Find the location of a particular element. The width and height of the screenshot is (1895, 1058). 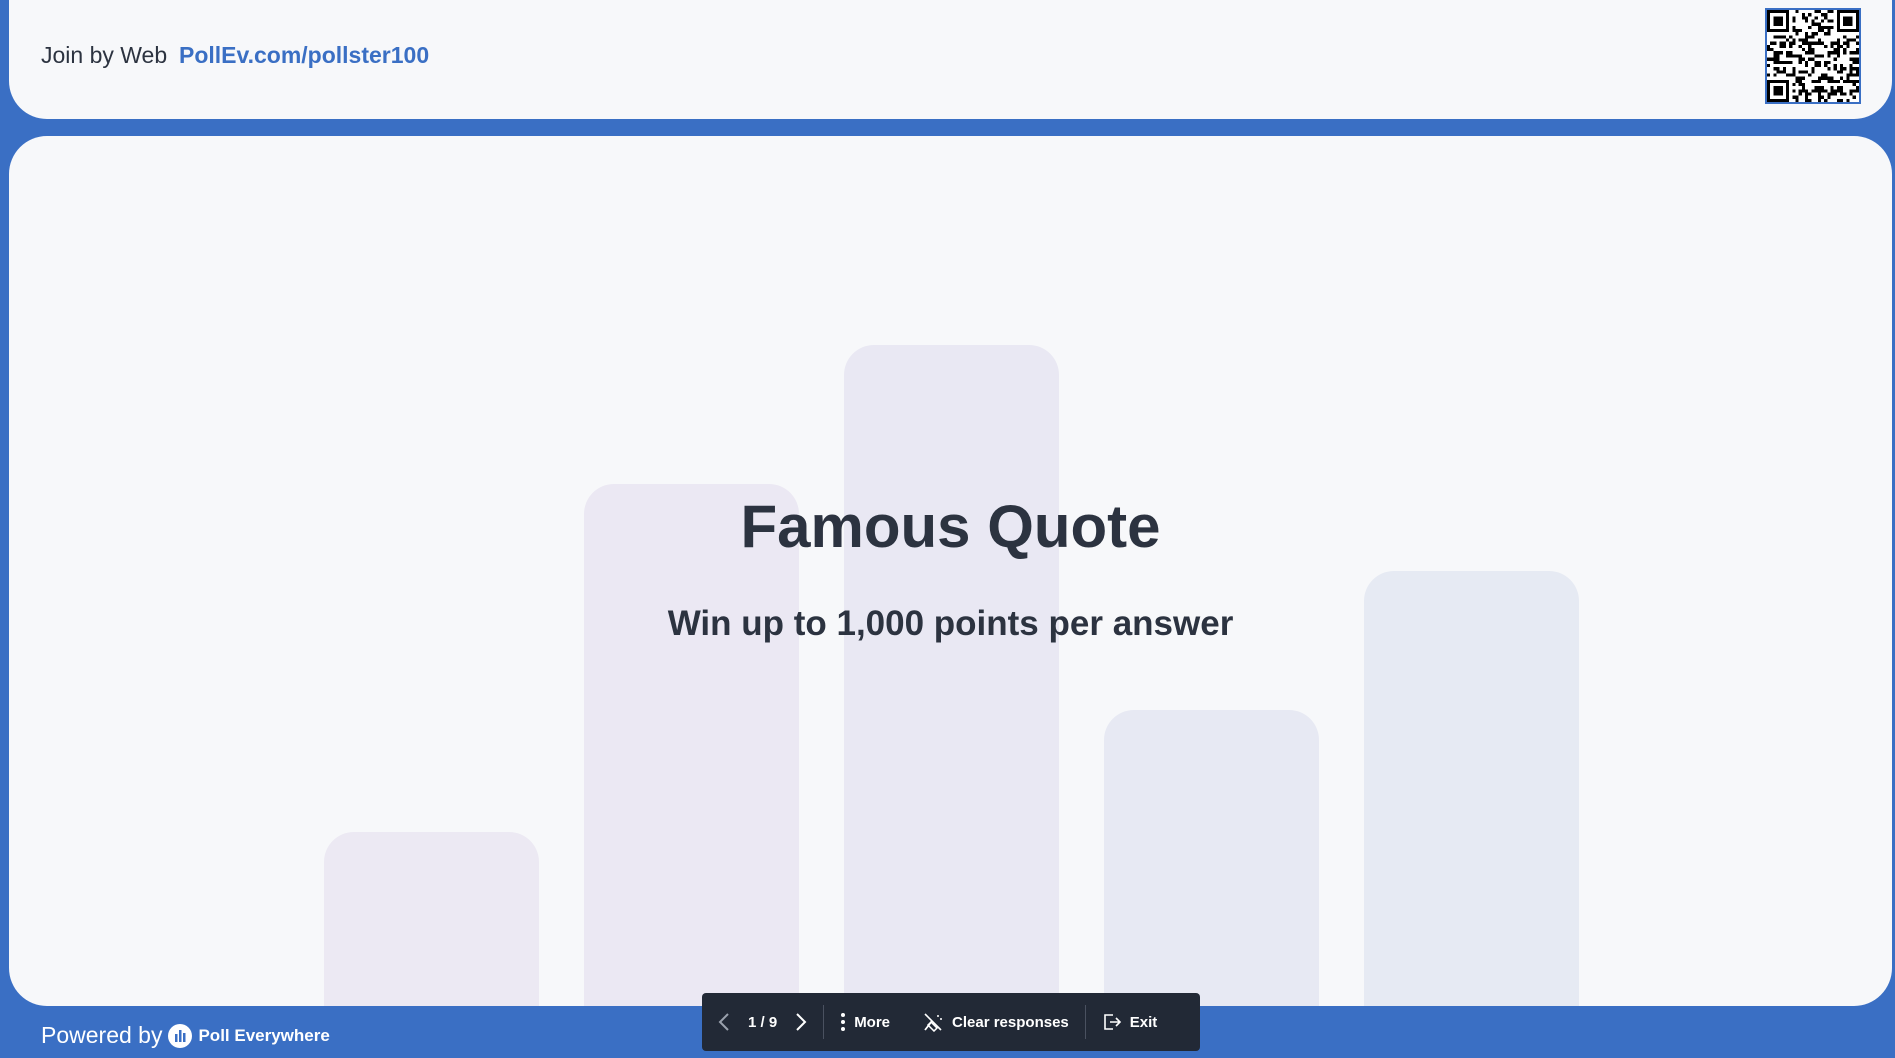

previous-slide-button is located at coordinates (724, 1022).